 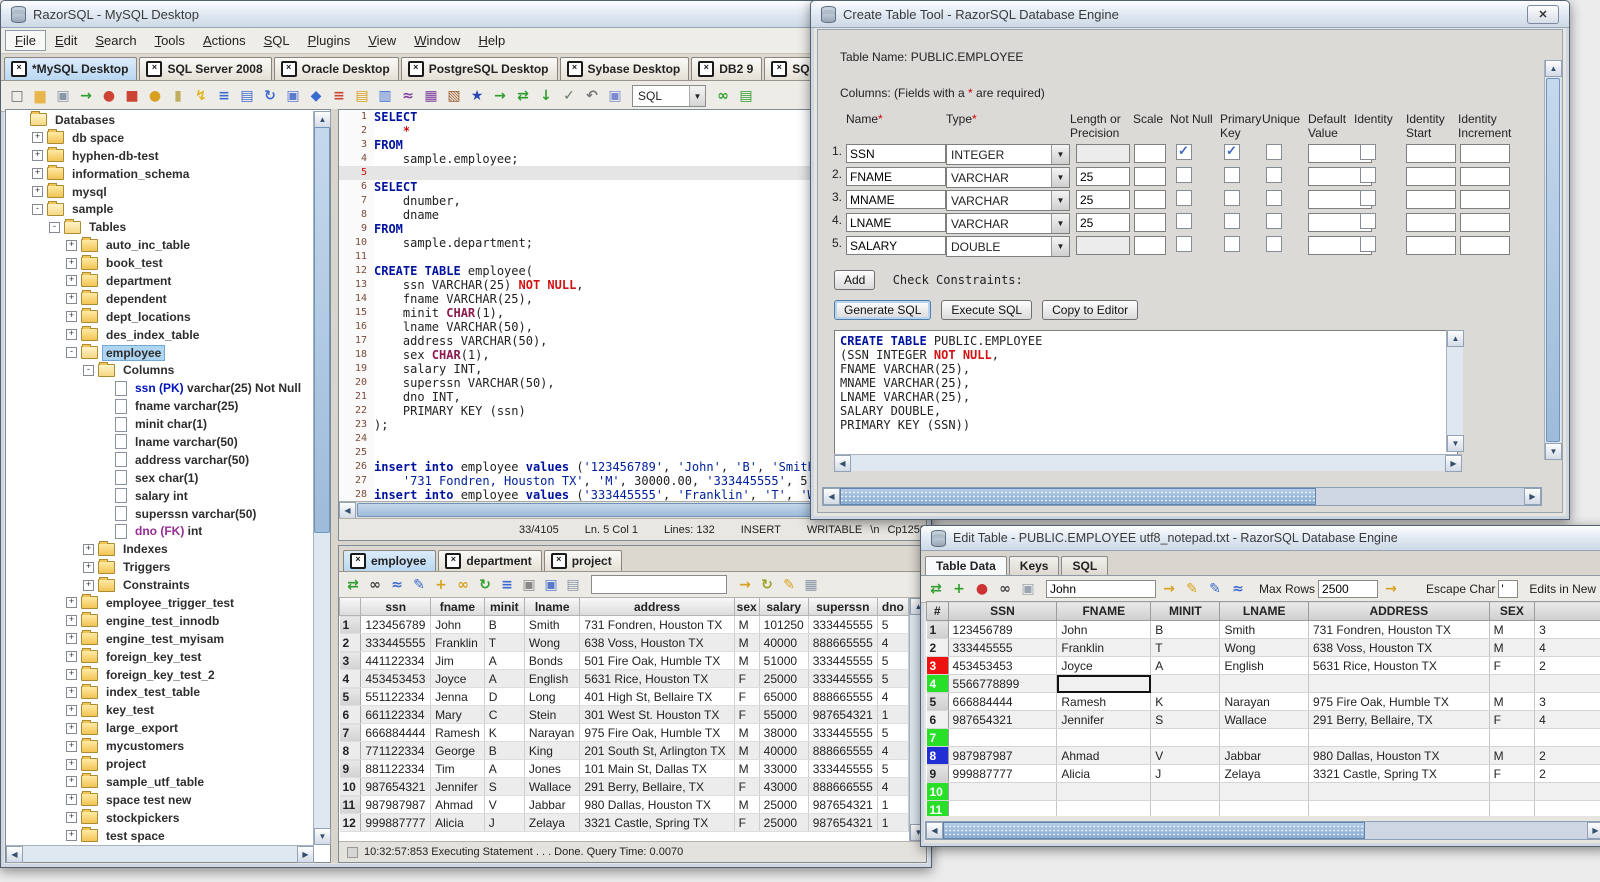 What do you see at coordinates (160, 174) in the screenshot?
I see `tree-item-information-schema: + information_schema` at bounding box center [160, 174].